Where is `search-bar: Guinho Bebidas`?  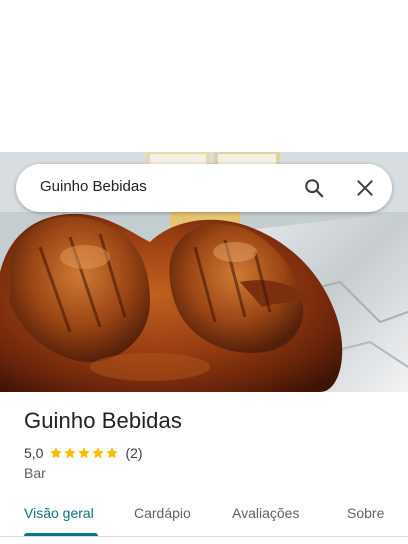
search-bar: Guinho Bebidas is located at coordinates (204, 188).